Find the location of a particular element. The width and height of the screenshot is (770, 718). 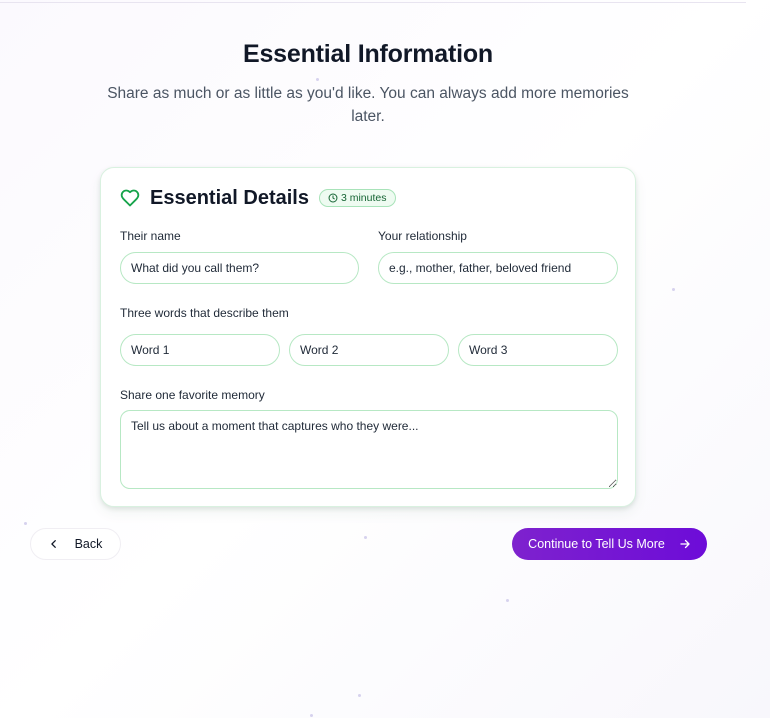

chevron-left-icon is located at coordinates (54, 544).